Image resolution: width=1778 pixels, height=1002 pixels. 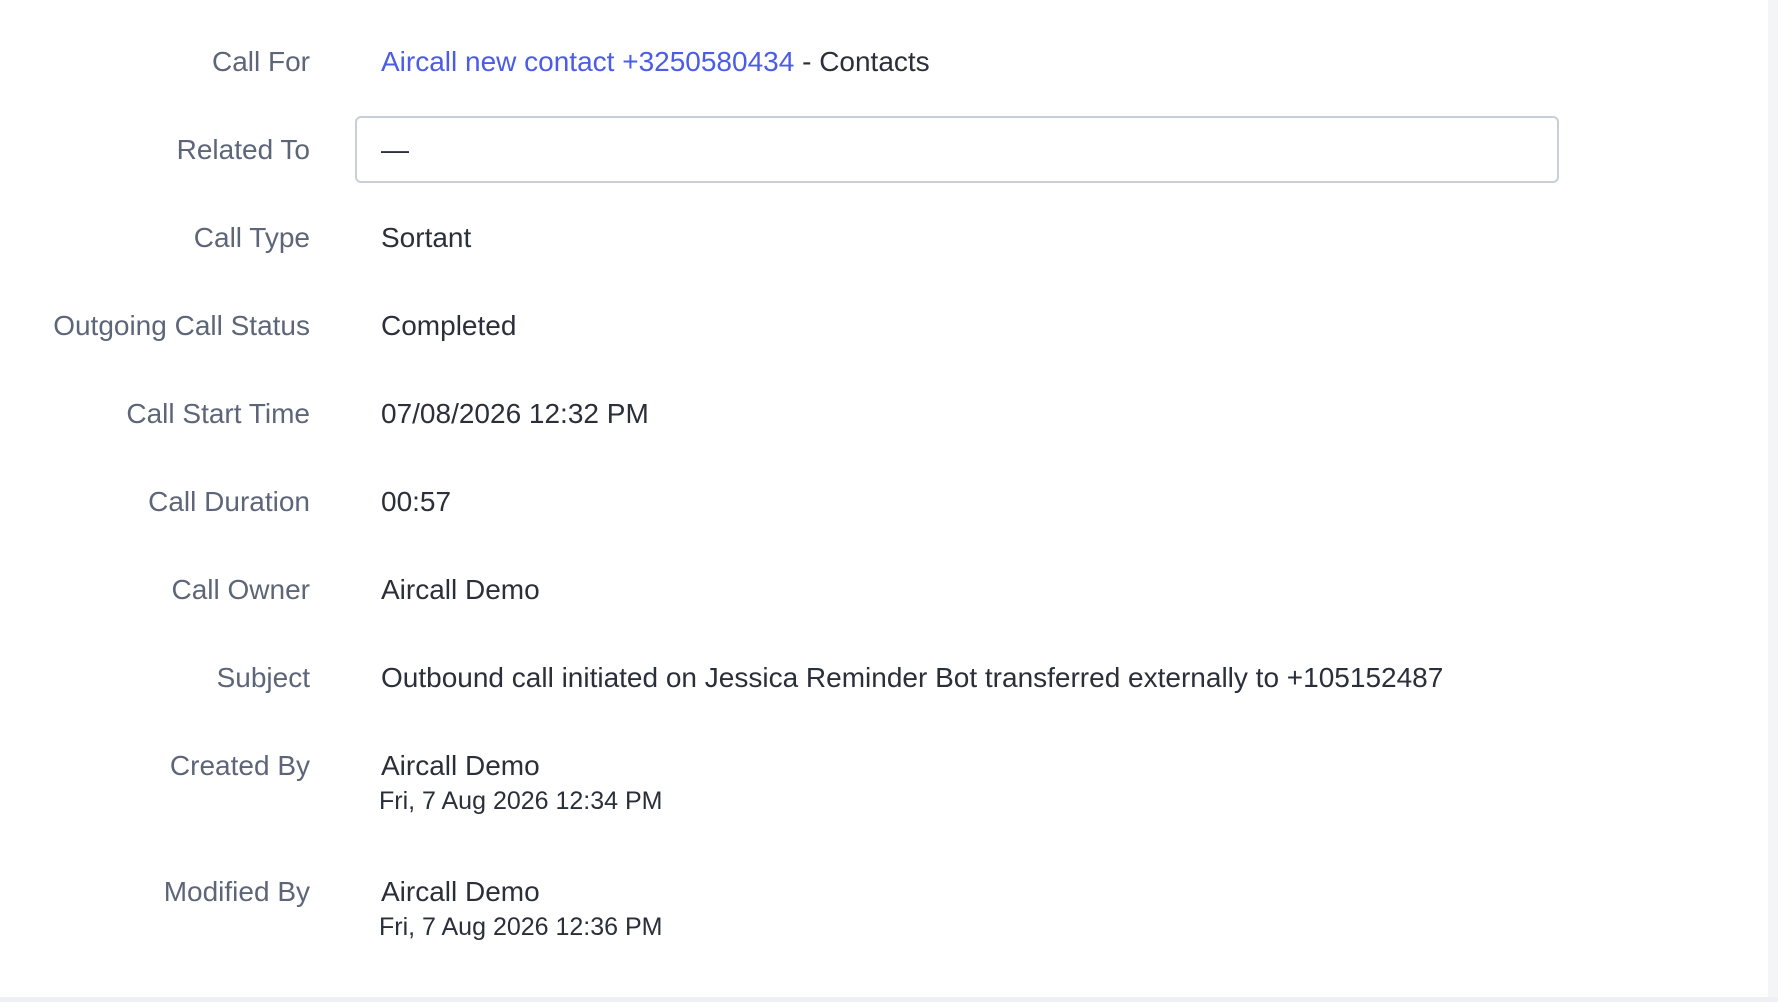 I want to click on field-row-call-type: Call Type Sortant, so click(x=884, y=238).